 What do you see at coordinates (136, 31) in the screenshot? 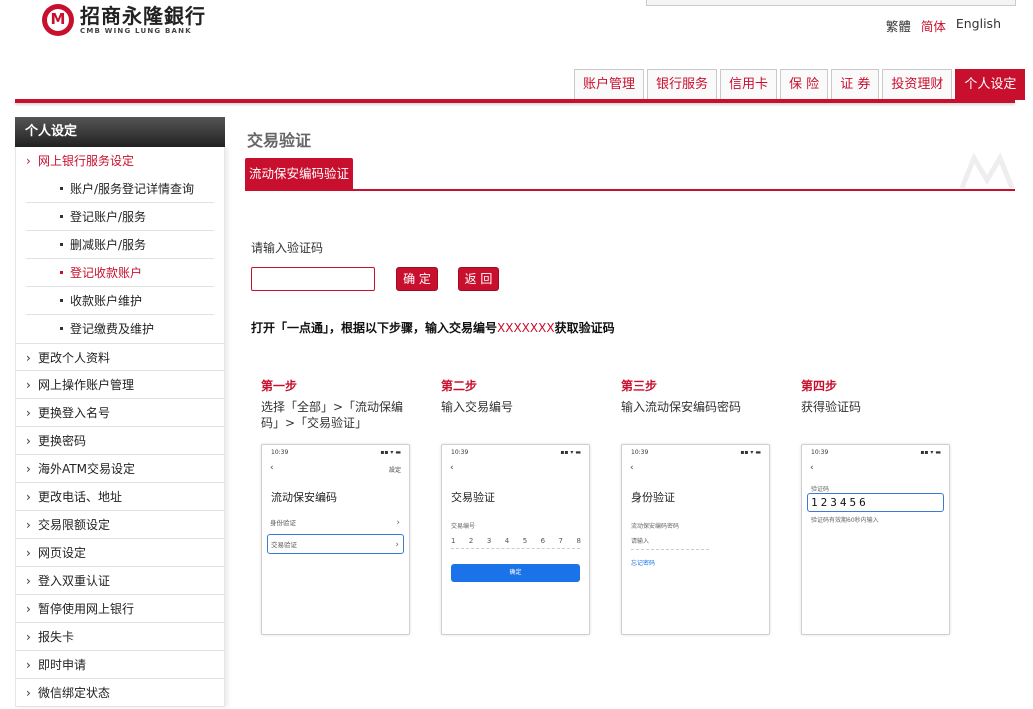
I see `logo-name-en: CMB WING LUNG BANK` at bounding box center [136, 31].